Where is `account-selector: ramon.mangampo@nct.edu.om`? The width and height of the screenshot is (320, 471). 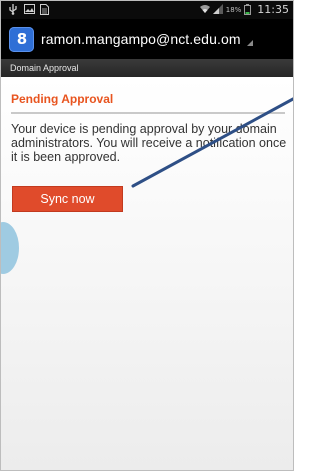
account-selector: ramon.mangampo@nct.edu.om is located at coordinates (141, 39).